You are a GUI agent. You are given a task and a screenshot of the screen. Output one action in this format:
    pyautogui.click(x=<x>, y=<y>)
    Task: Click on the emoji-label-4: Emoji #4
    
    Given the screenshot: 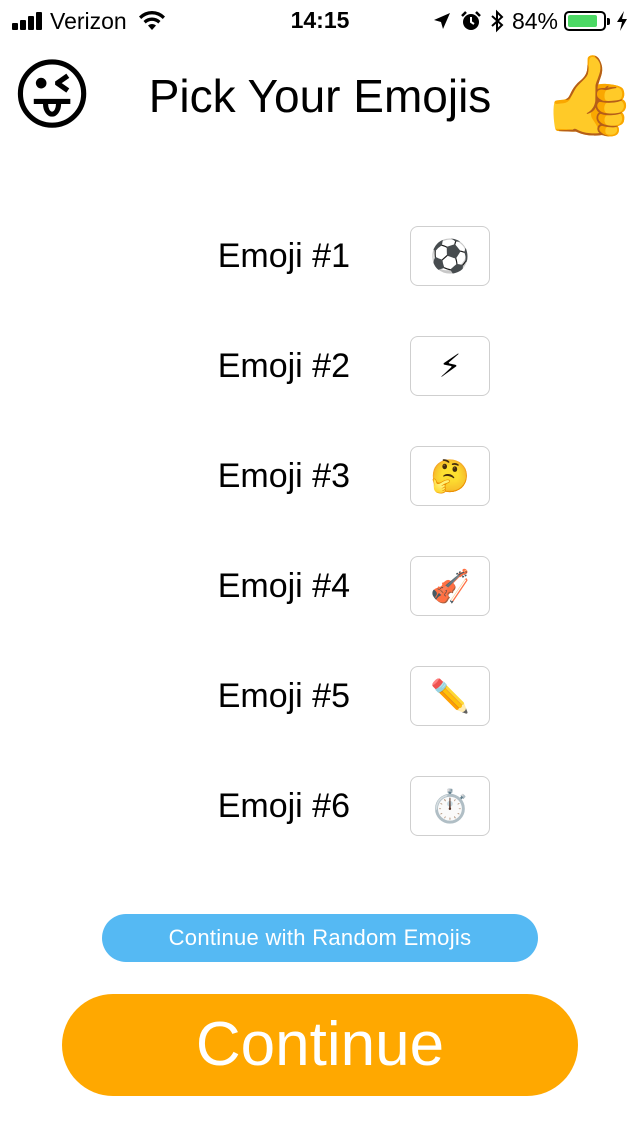 What is the action you would take?
    pyautogui.click(x=283, y=586)
    